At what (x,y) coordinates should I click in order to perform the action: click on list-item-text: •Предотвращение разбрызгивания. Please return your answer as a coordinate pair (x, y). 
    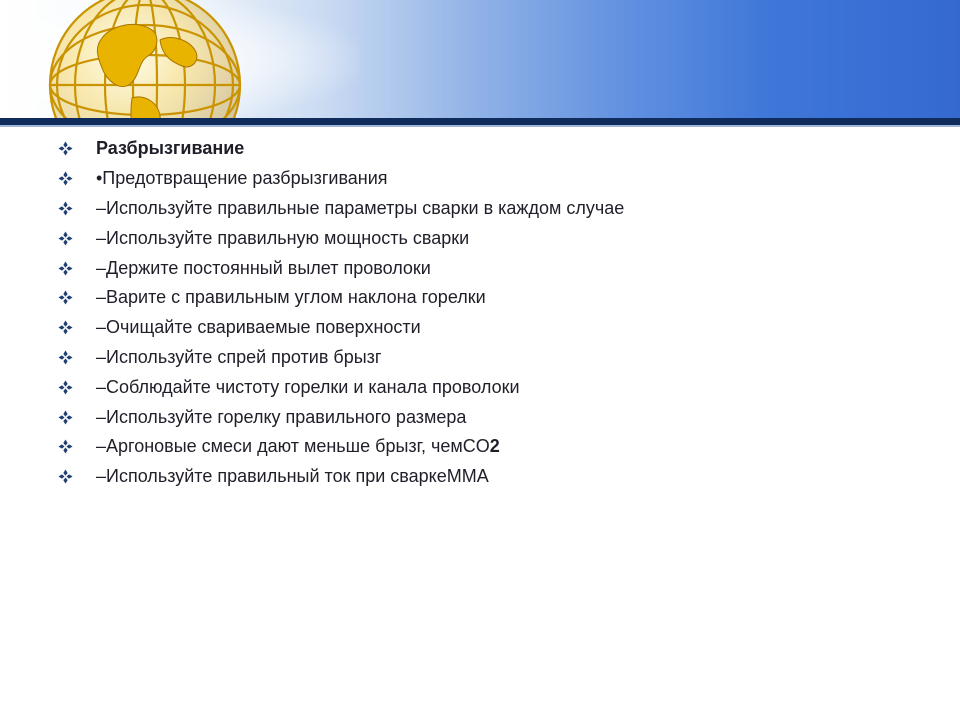
    Looking at the image, I should click on (242, 178).